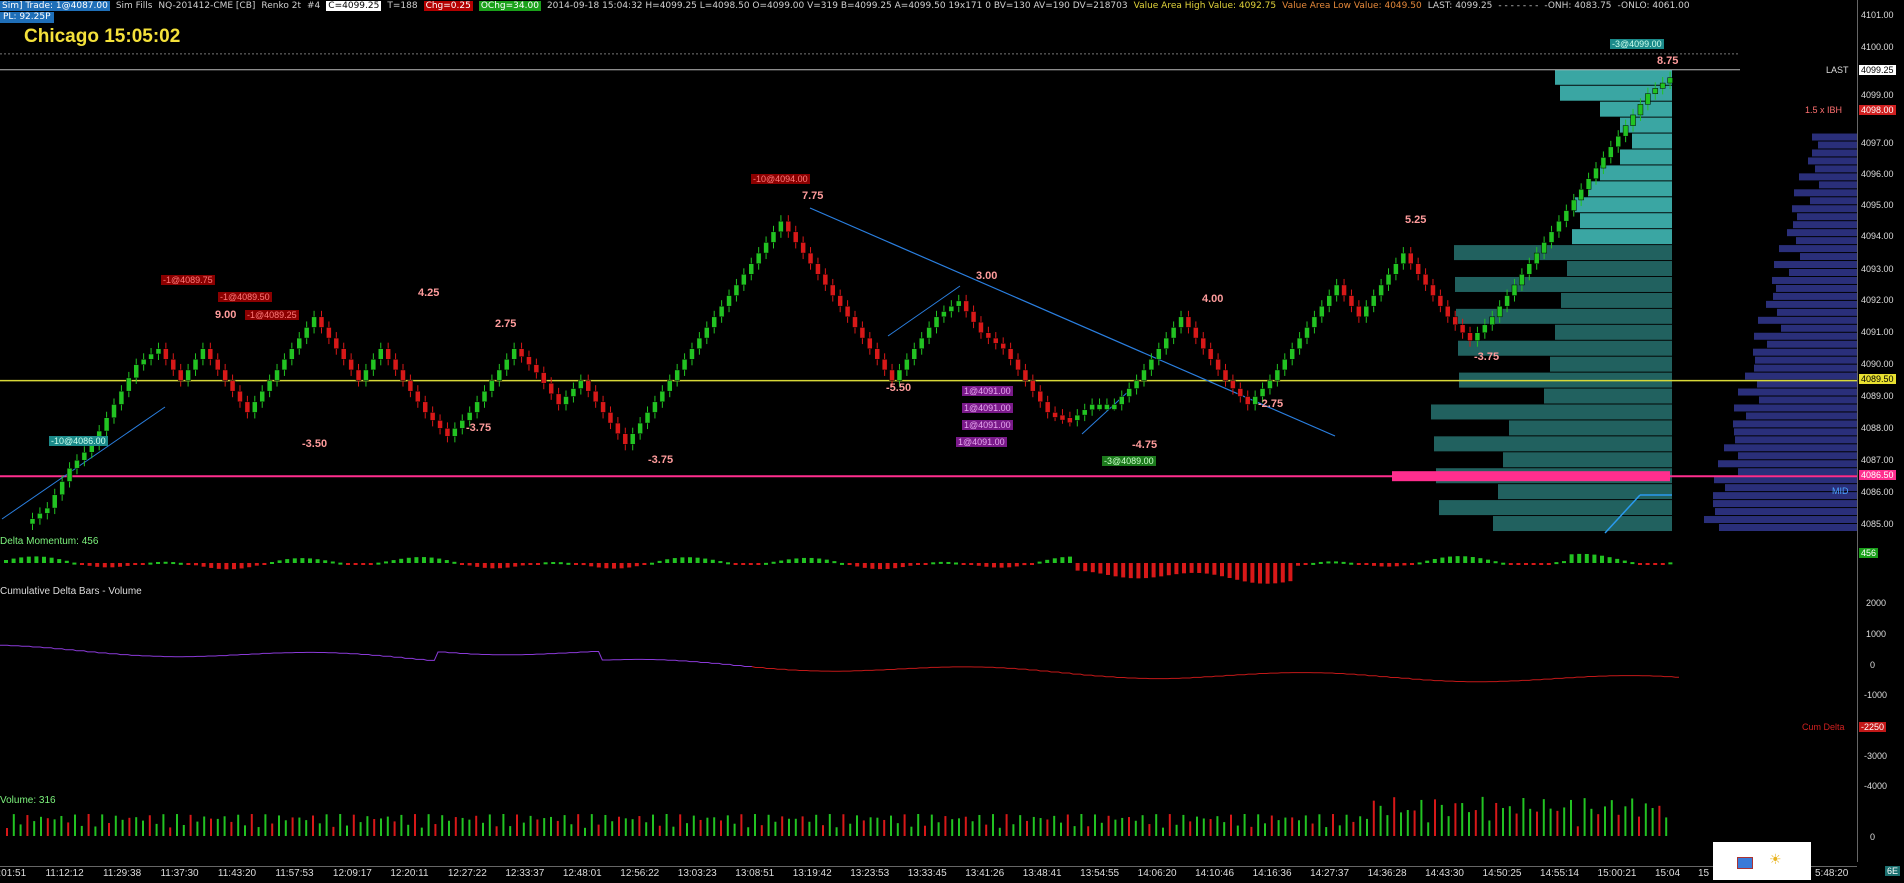 Image resolution: width=1904 pixels, height=883 pixels. I want to click on order-tag: -1@4089.50, so click(245, 297).